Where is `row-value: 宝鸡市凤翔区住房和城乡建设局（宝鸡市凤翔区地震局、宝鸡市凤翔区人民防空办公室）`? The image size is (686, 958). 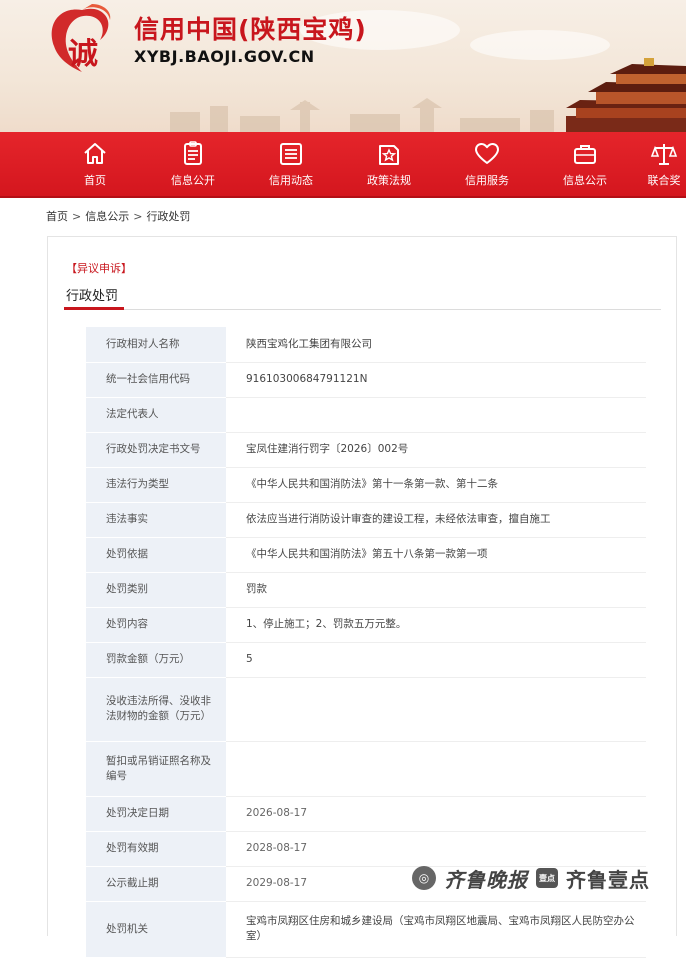
row-value: 宝鸡市凤翔区住房和城乡建设局（宝鸡市凤翔区地震局、宝鸡市凤翔区人民防空办公室） is located at coordinates (436, 929).